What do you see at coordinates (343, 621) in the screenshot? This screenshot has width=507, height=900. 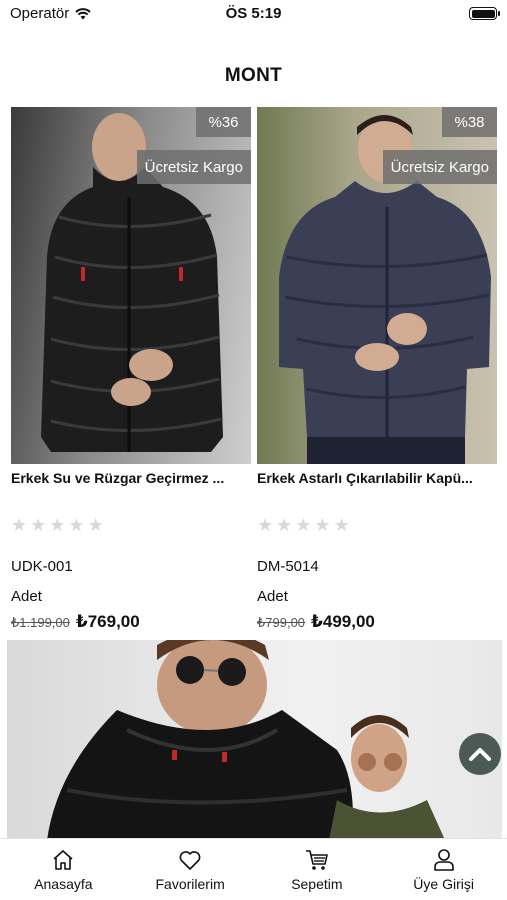 I see `current-price: ₺499,00` at bounding box center [343, 621].